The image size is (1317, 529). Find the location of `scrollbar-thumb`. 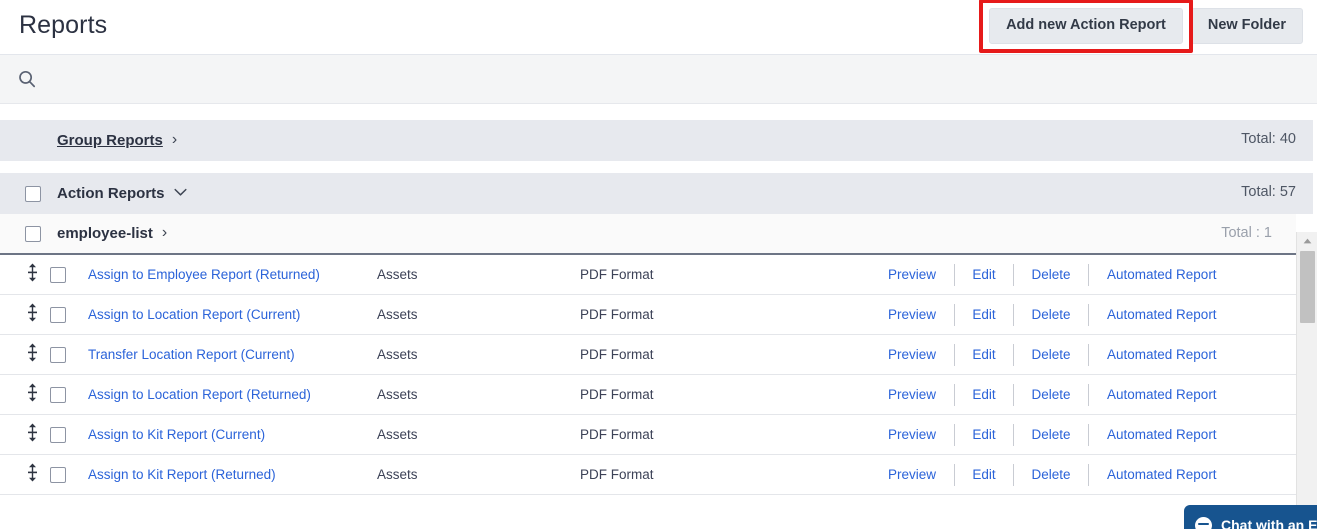

scrollbar-thumb is located at coordinates (1307, 287).